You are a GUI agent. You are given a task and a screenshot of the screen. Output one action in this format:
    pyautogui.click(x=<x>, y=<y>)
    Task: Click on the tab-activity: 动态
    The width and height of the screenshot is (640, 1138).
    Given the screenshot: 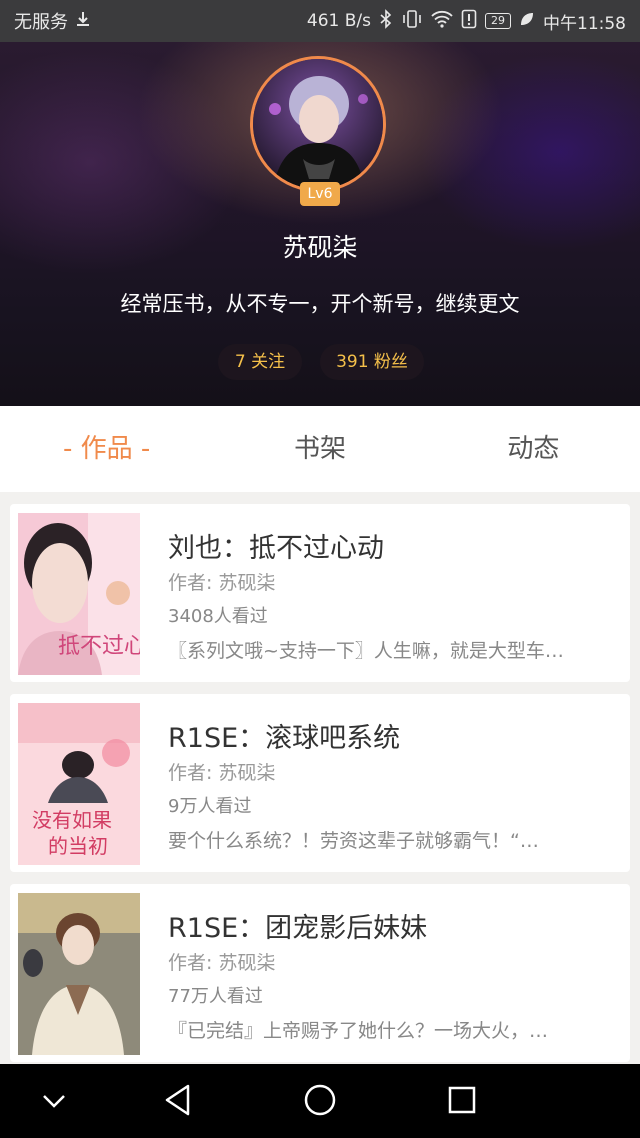 What is the action you would take?
    pyautogui.click(x=533, y=449)
    